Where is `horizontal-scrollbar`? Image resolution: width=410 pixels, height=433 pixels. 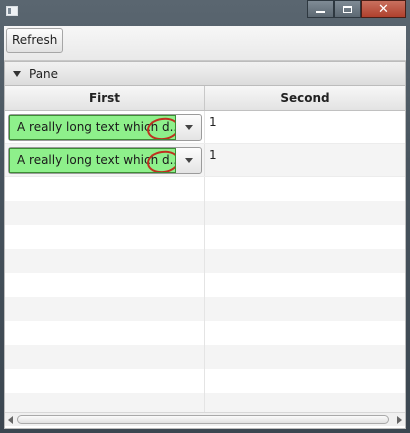 horizontal-scrollbar is located at coordinates (205, 419).